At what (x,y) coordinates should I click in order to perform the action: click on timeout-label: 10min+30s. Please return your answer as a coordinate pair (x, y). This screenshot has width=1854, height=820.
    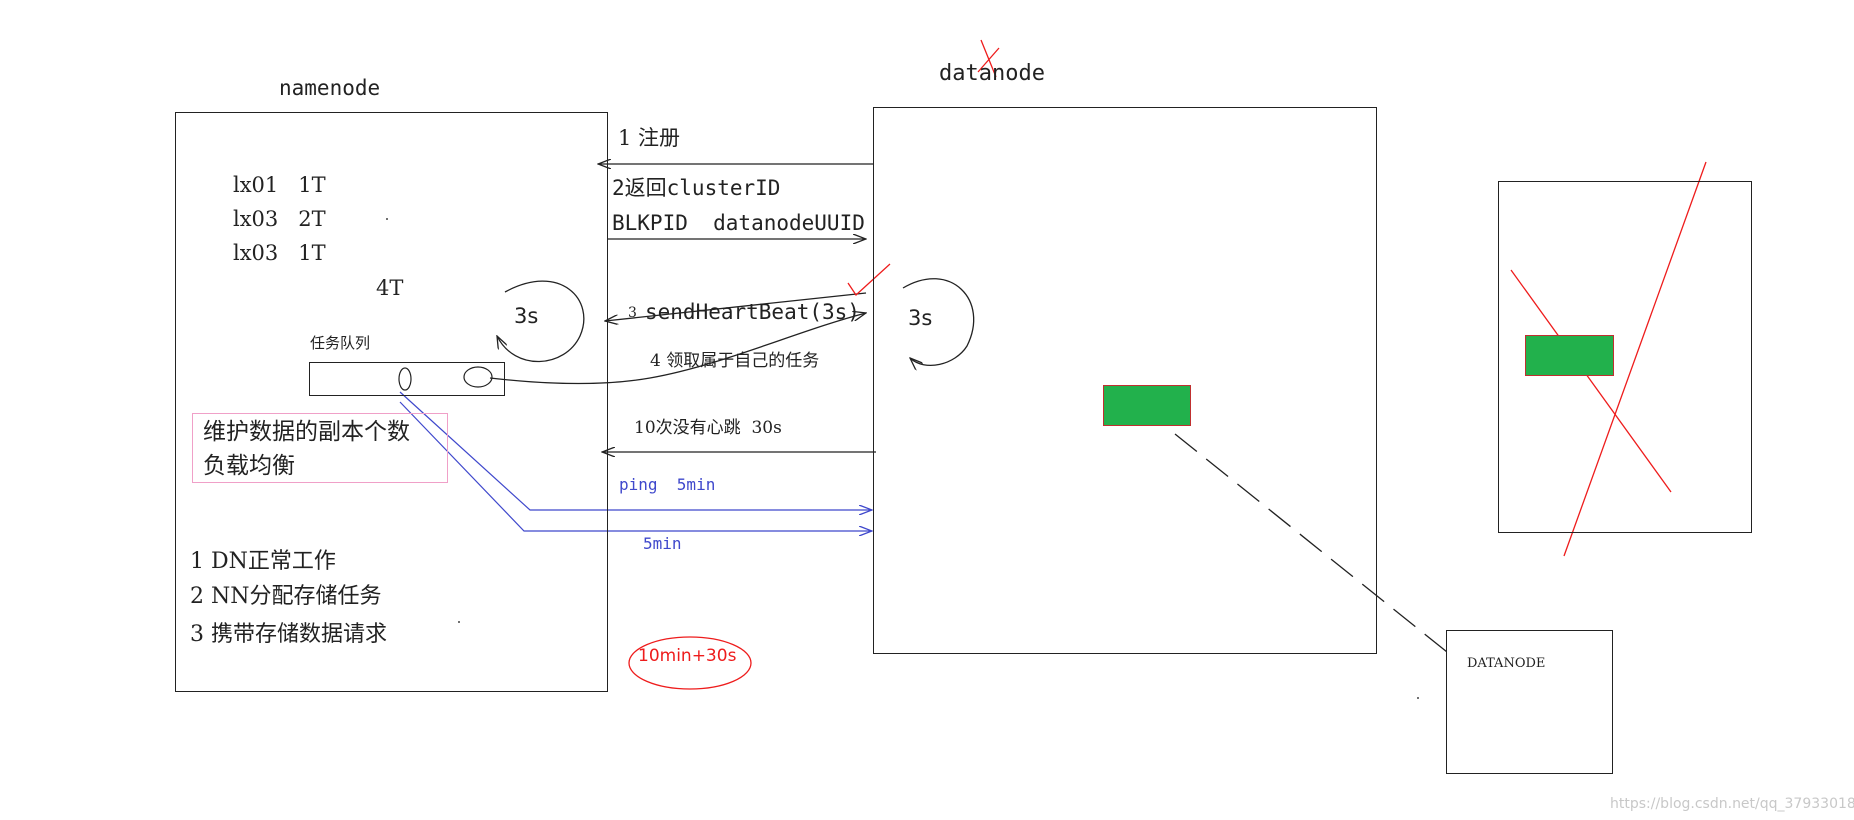
    Looking at the image, I should click on (687, 656).